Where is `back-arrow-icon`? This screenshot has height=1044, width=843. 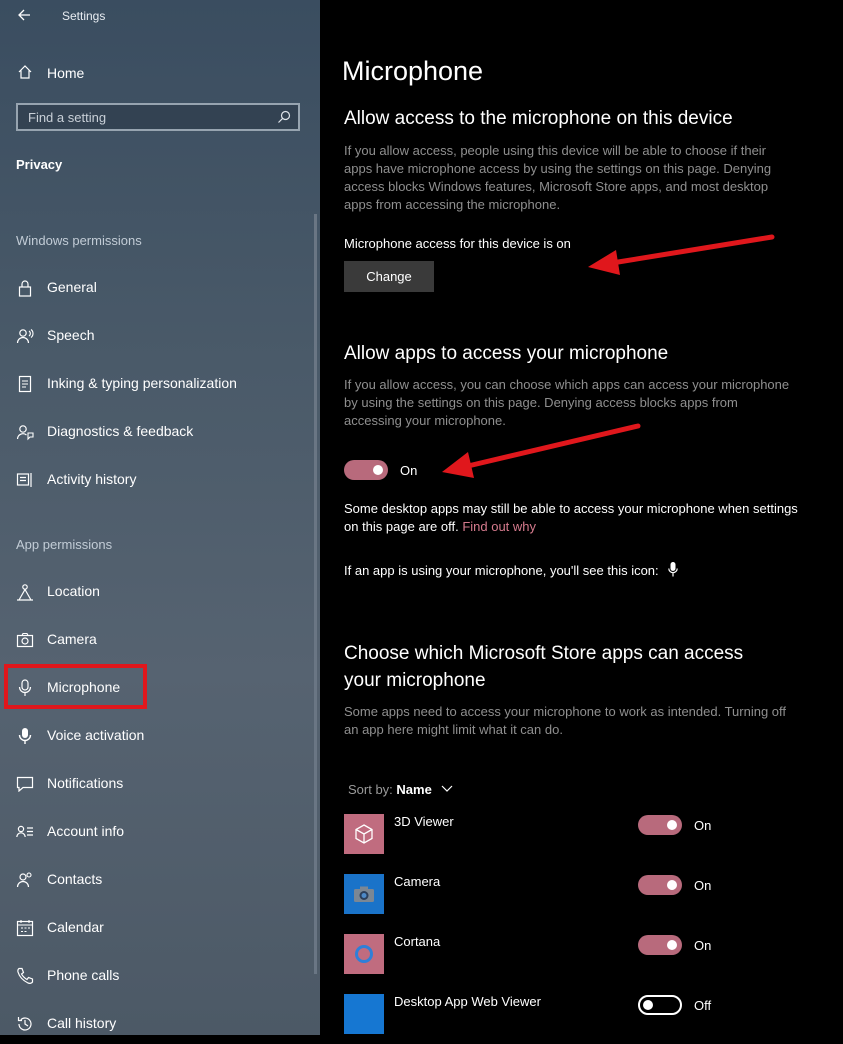 back-arrow-icon is located at coordinates (24, 15).